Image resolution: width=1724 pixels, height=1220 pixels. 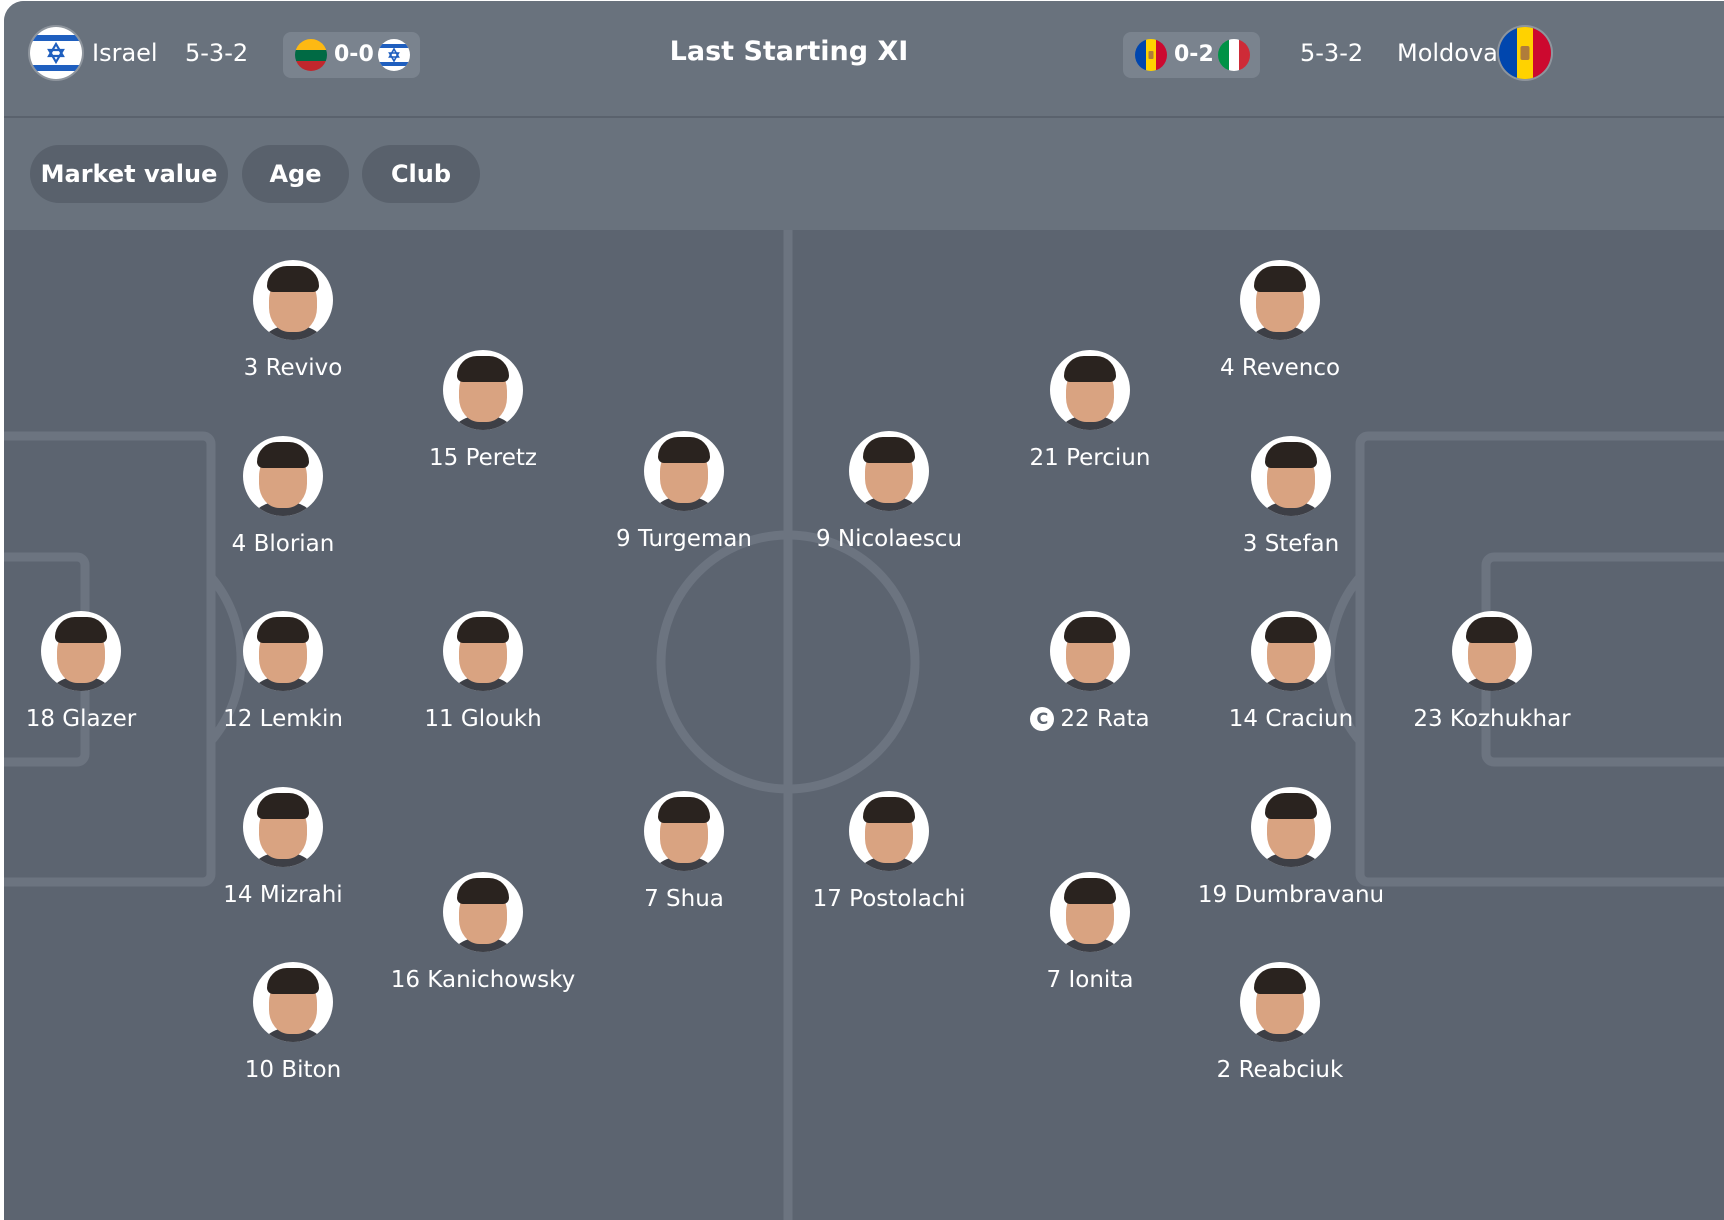 I want to click on player-name: 7 Shua, so click(x=684, y=899).